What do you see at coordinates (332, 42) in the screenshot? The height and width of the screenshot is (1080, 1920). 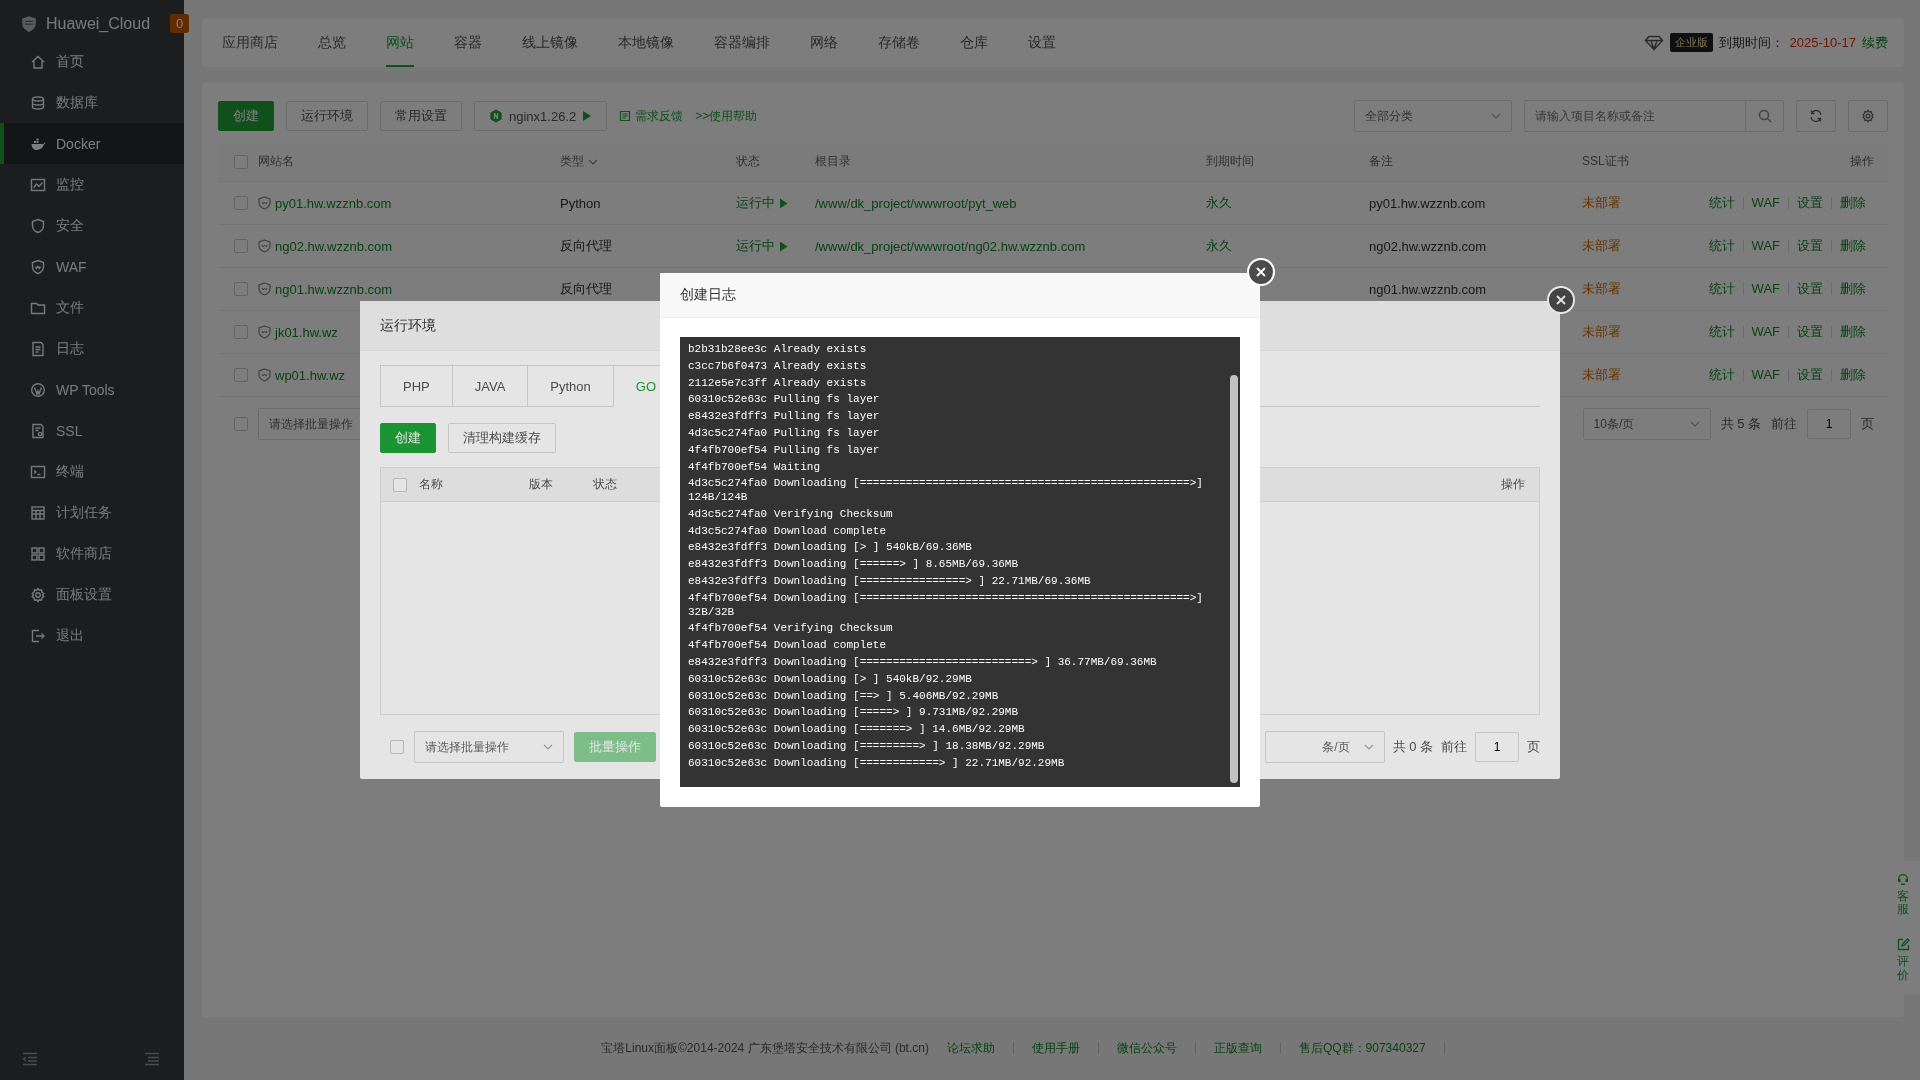 I see `tab: 总览` at bounding box center [332, 42].